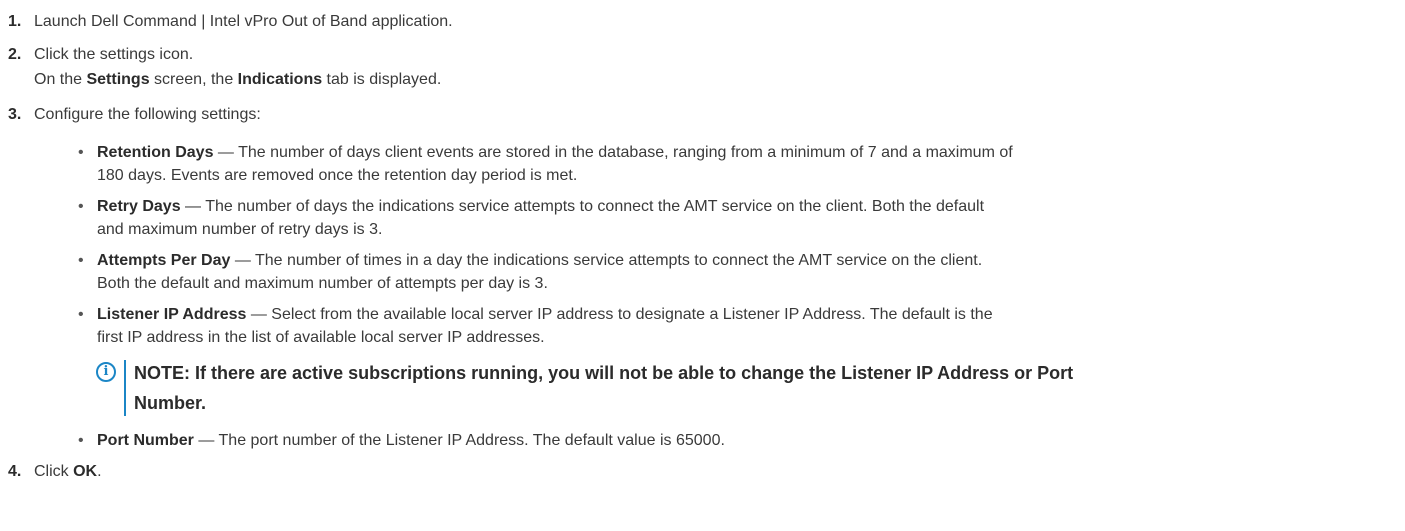  What do you see at coordinates (125, 388) in the screenshot?
I see `note-accent-bar` at bounding box center [125, 388].